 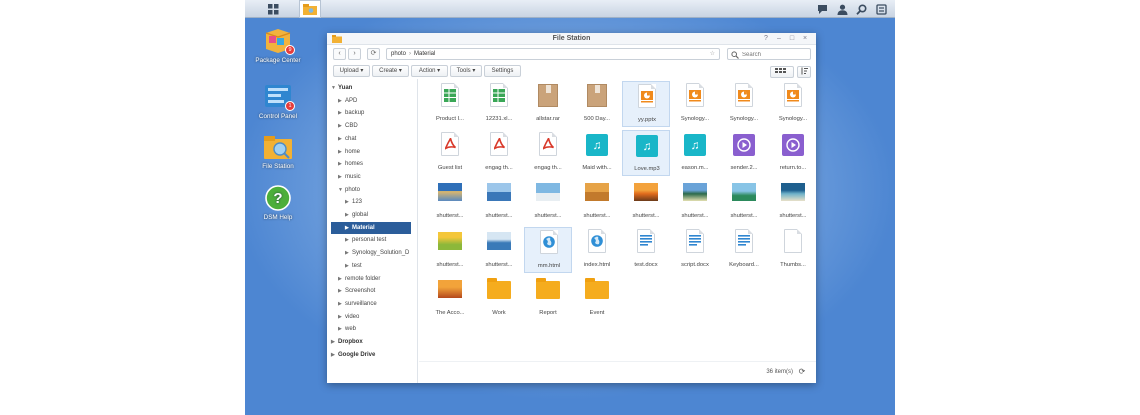 I want to click on tree-root: ▼ Yuan, so click(x=372, y=88).